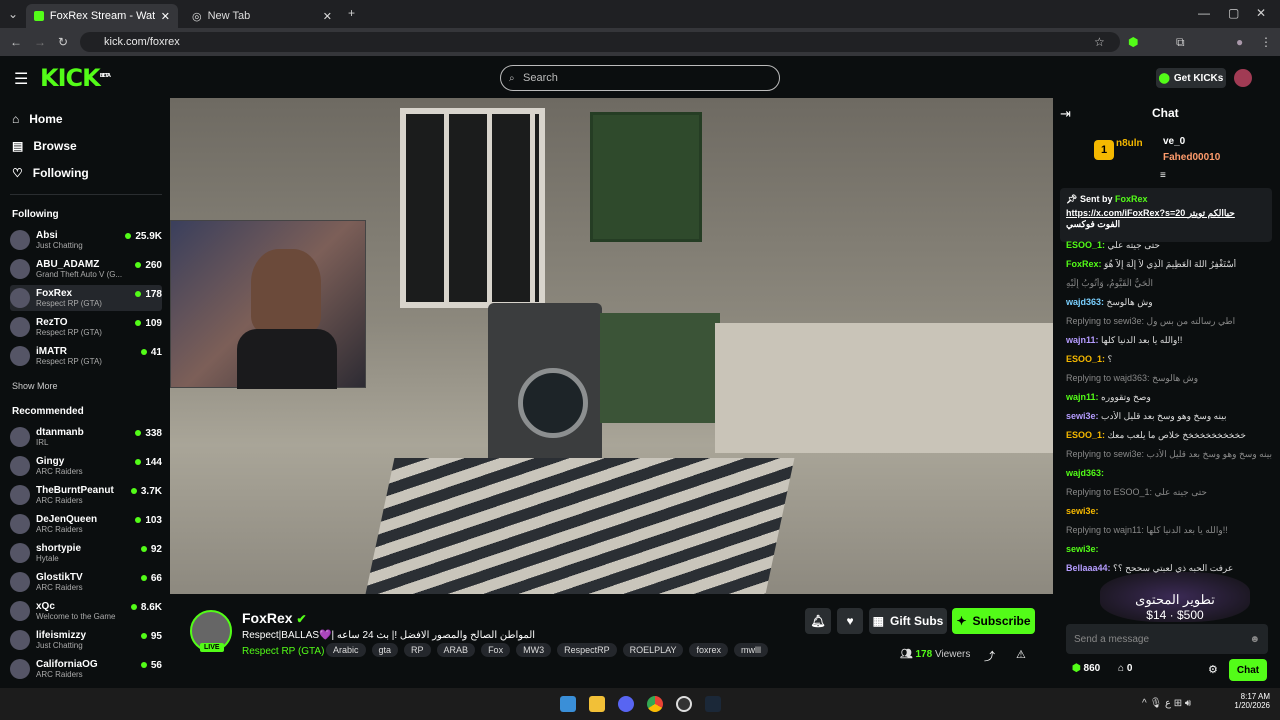  What do you see at coordinates (1171, 359) in the screenshot?
I see `chat-message: ESOO_1: ؟` at bounding box center [1171, 359].